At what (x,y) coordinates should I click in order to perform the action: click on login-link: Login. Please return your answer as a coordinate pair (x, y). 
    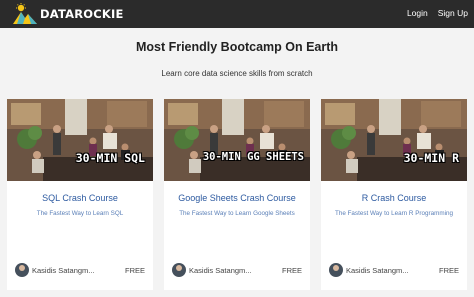
    Looking at the image, I should click on (417, 13).